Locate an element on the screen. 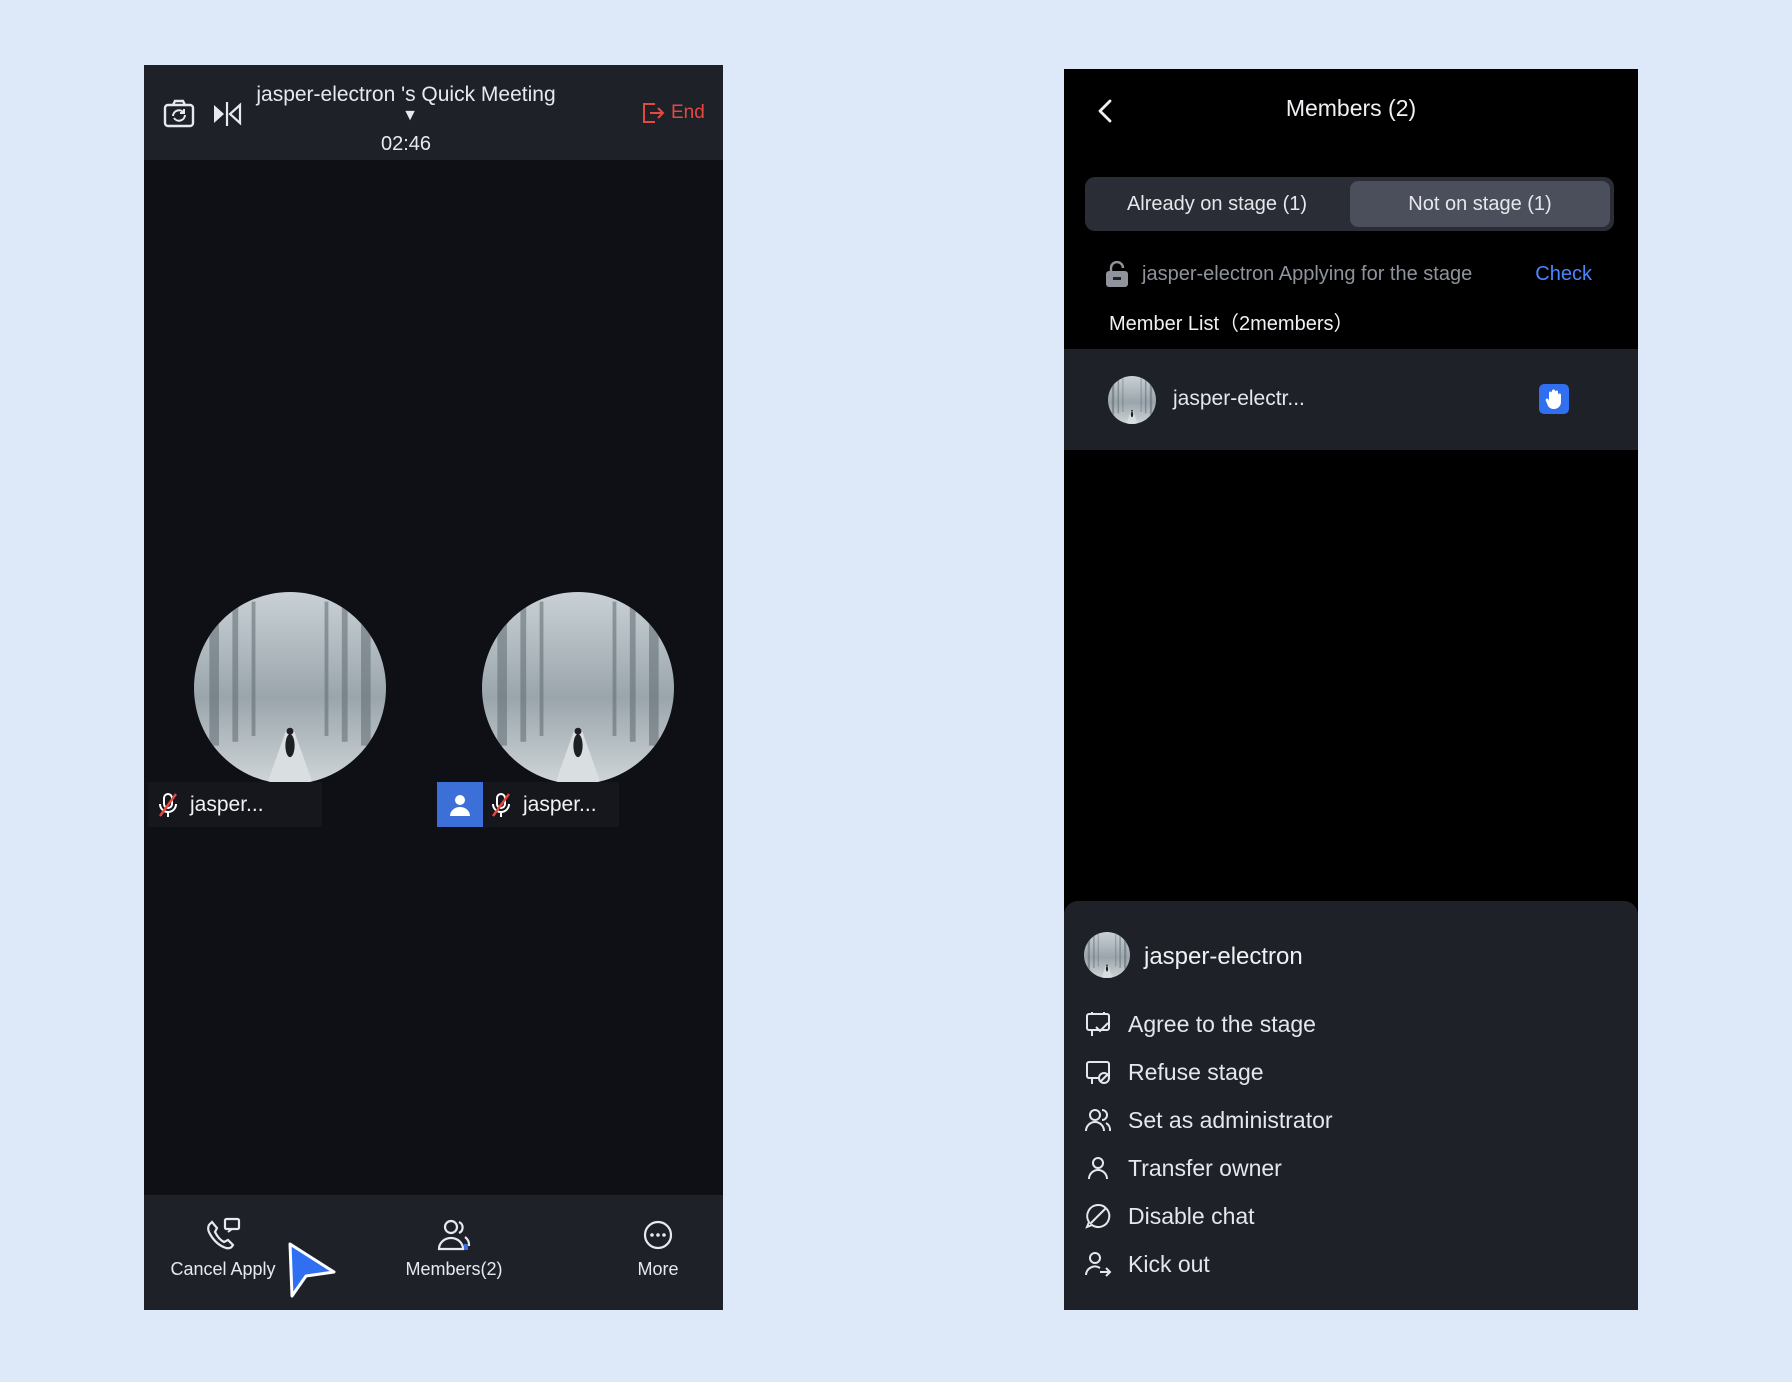  meeting-bottom-bar: Cancel Apply Members(2) More is located at coordinates (433, 1252).